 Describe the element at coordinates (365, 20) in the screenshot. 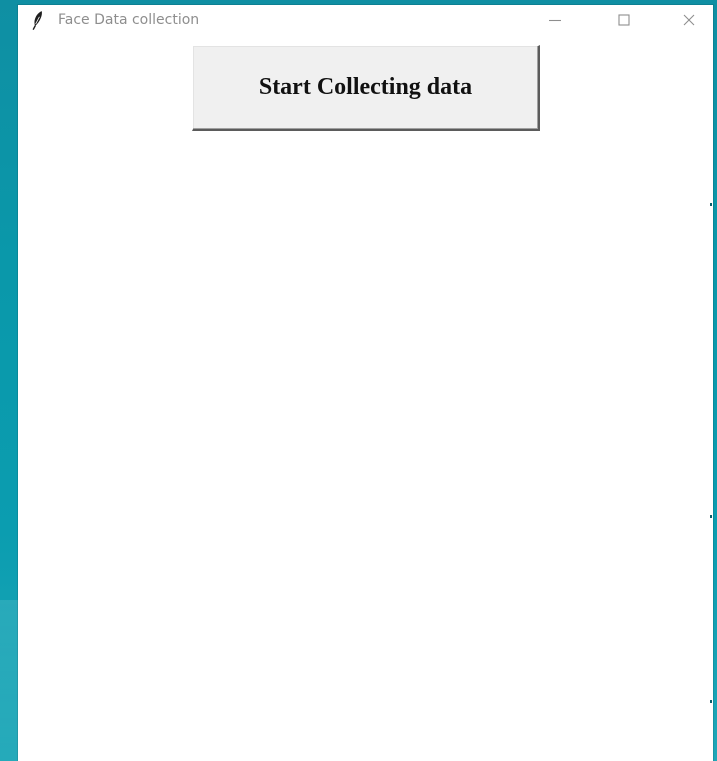

I see `window-titlebar: Face Data collection` at that location.